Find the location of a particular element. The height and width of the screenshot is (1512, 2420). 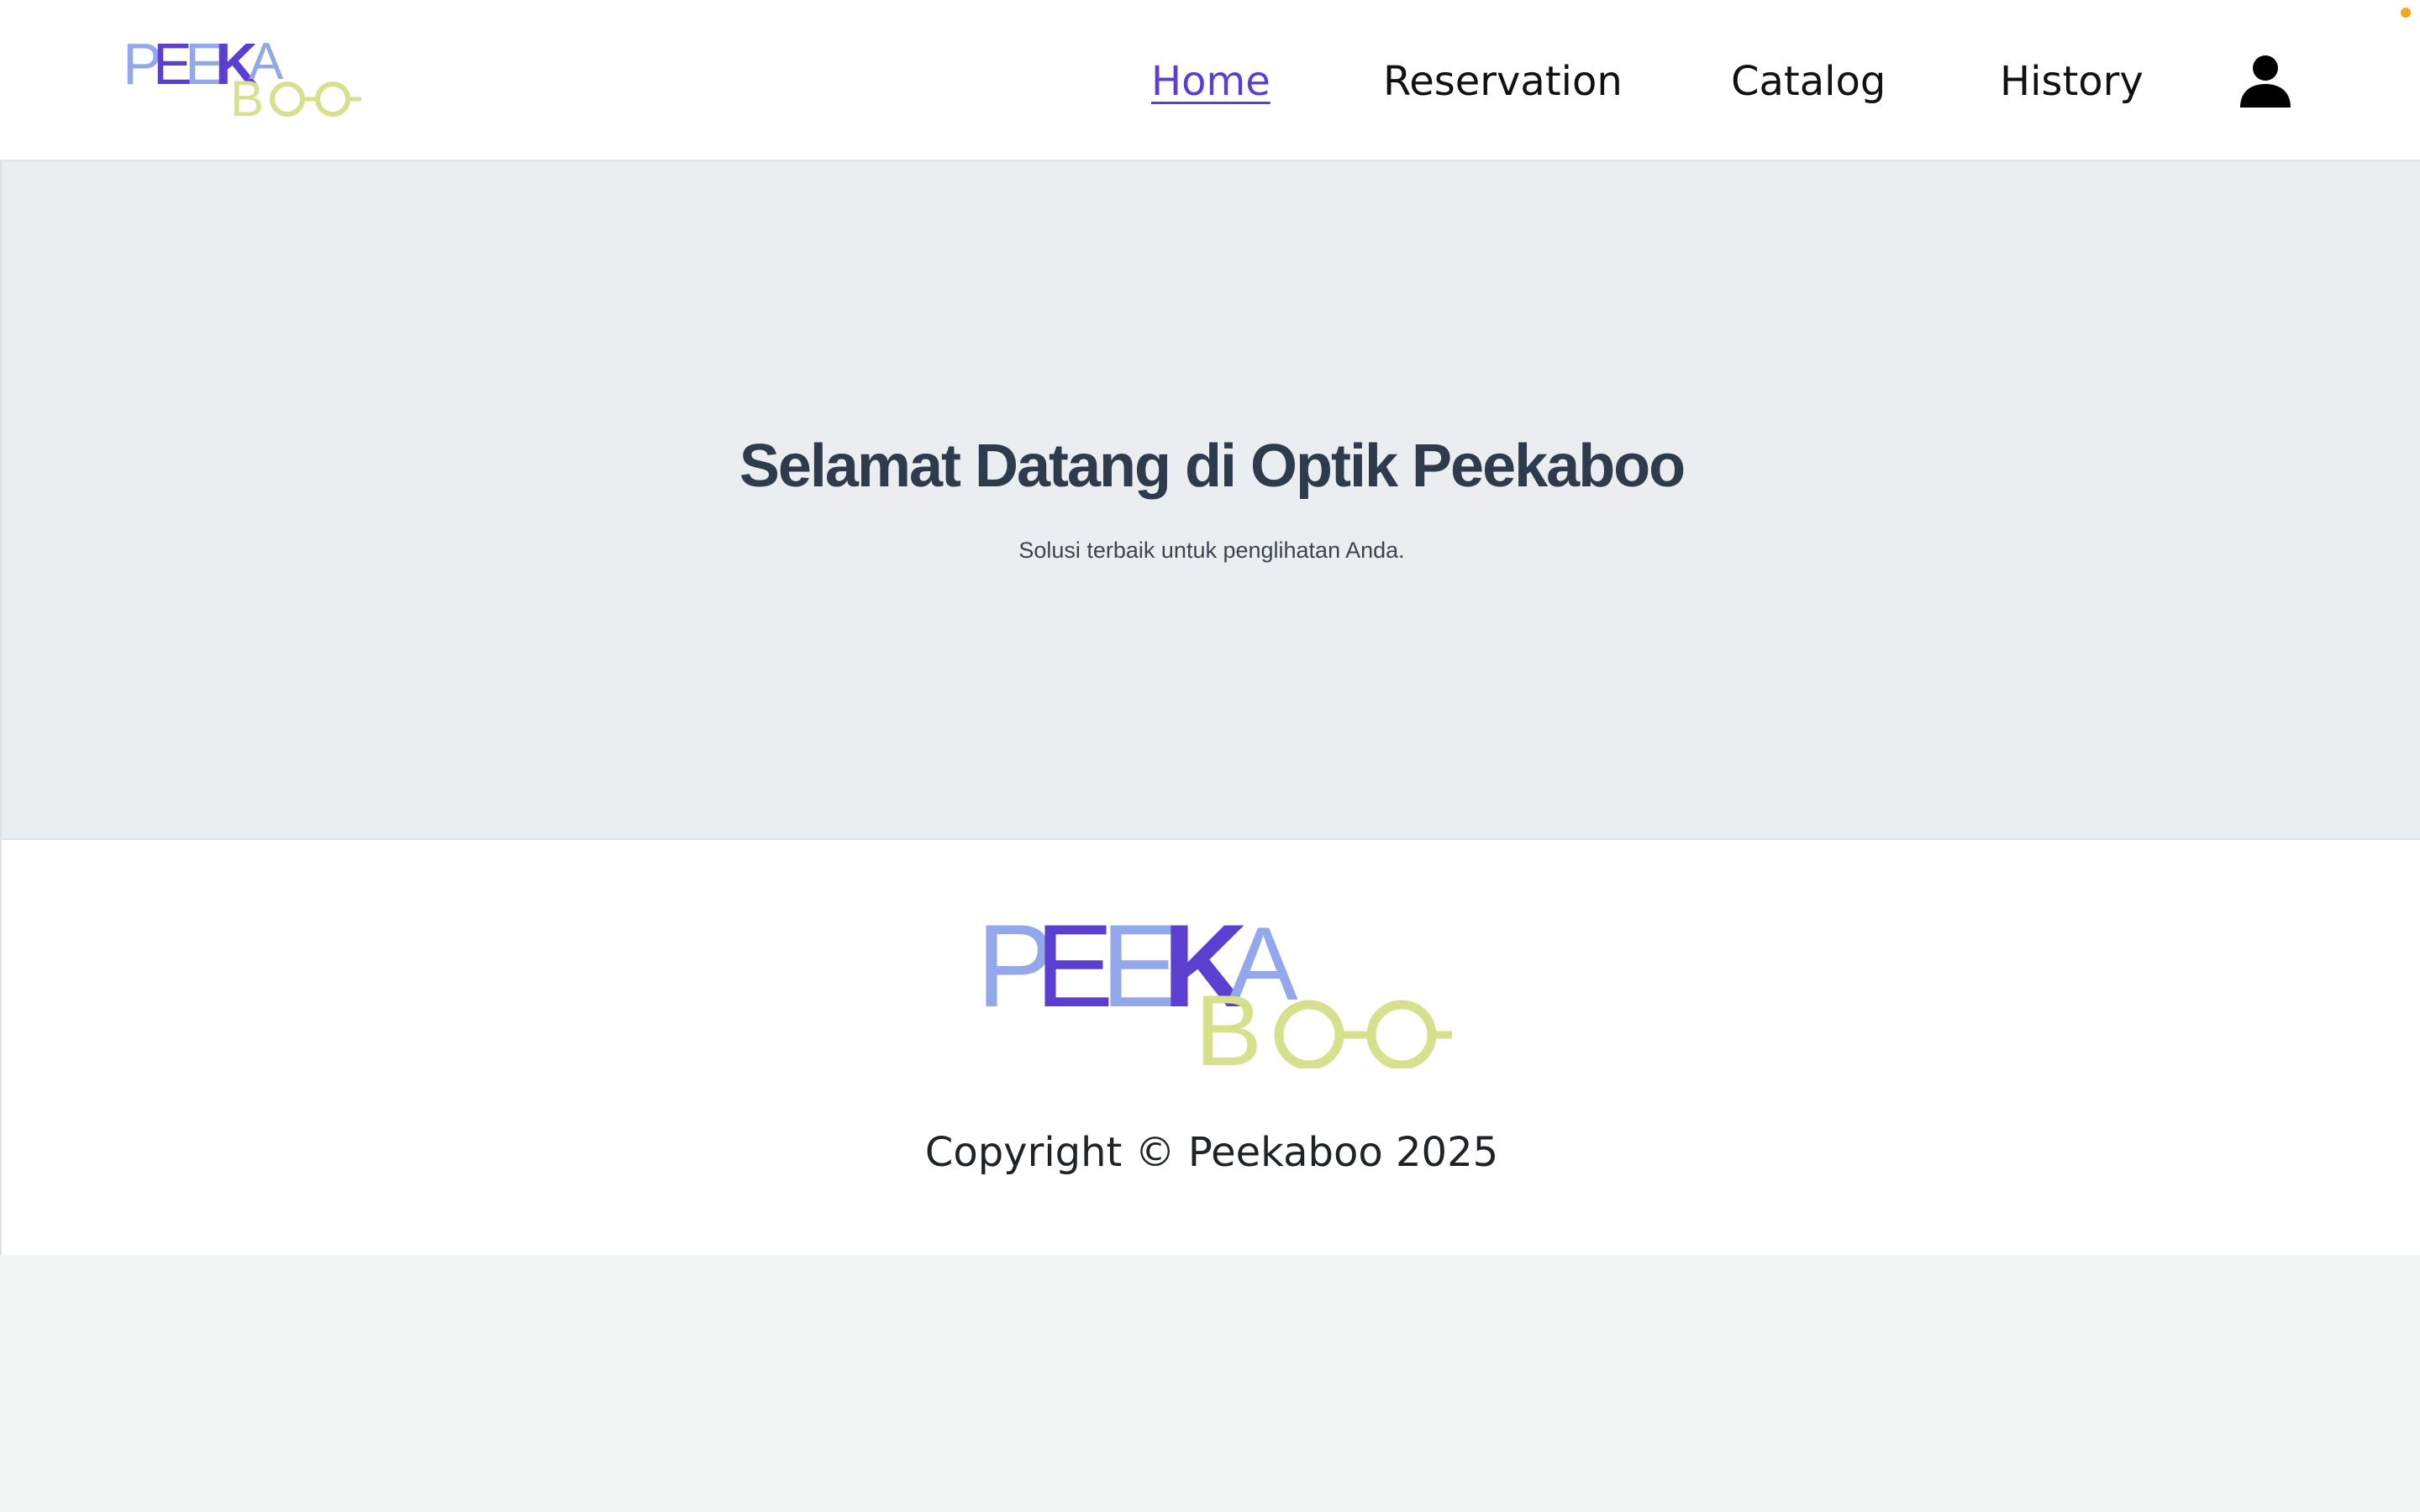

nav-catalog-link: Catalog is located at coordinates (1808, 81).